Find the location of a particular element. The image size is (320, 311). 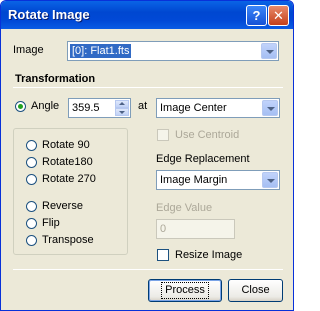

flip-label: Flip is located at coordinates (51, 223).